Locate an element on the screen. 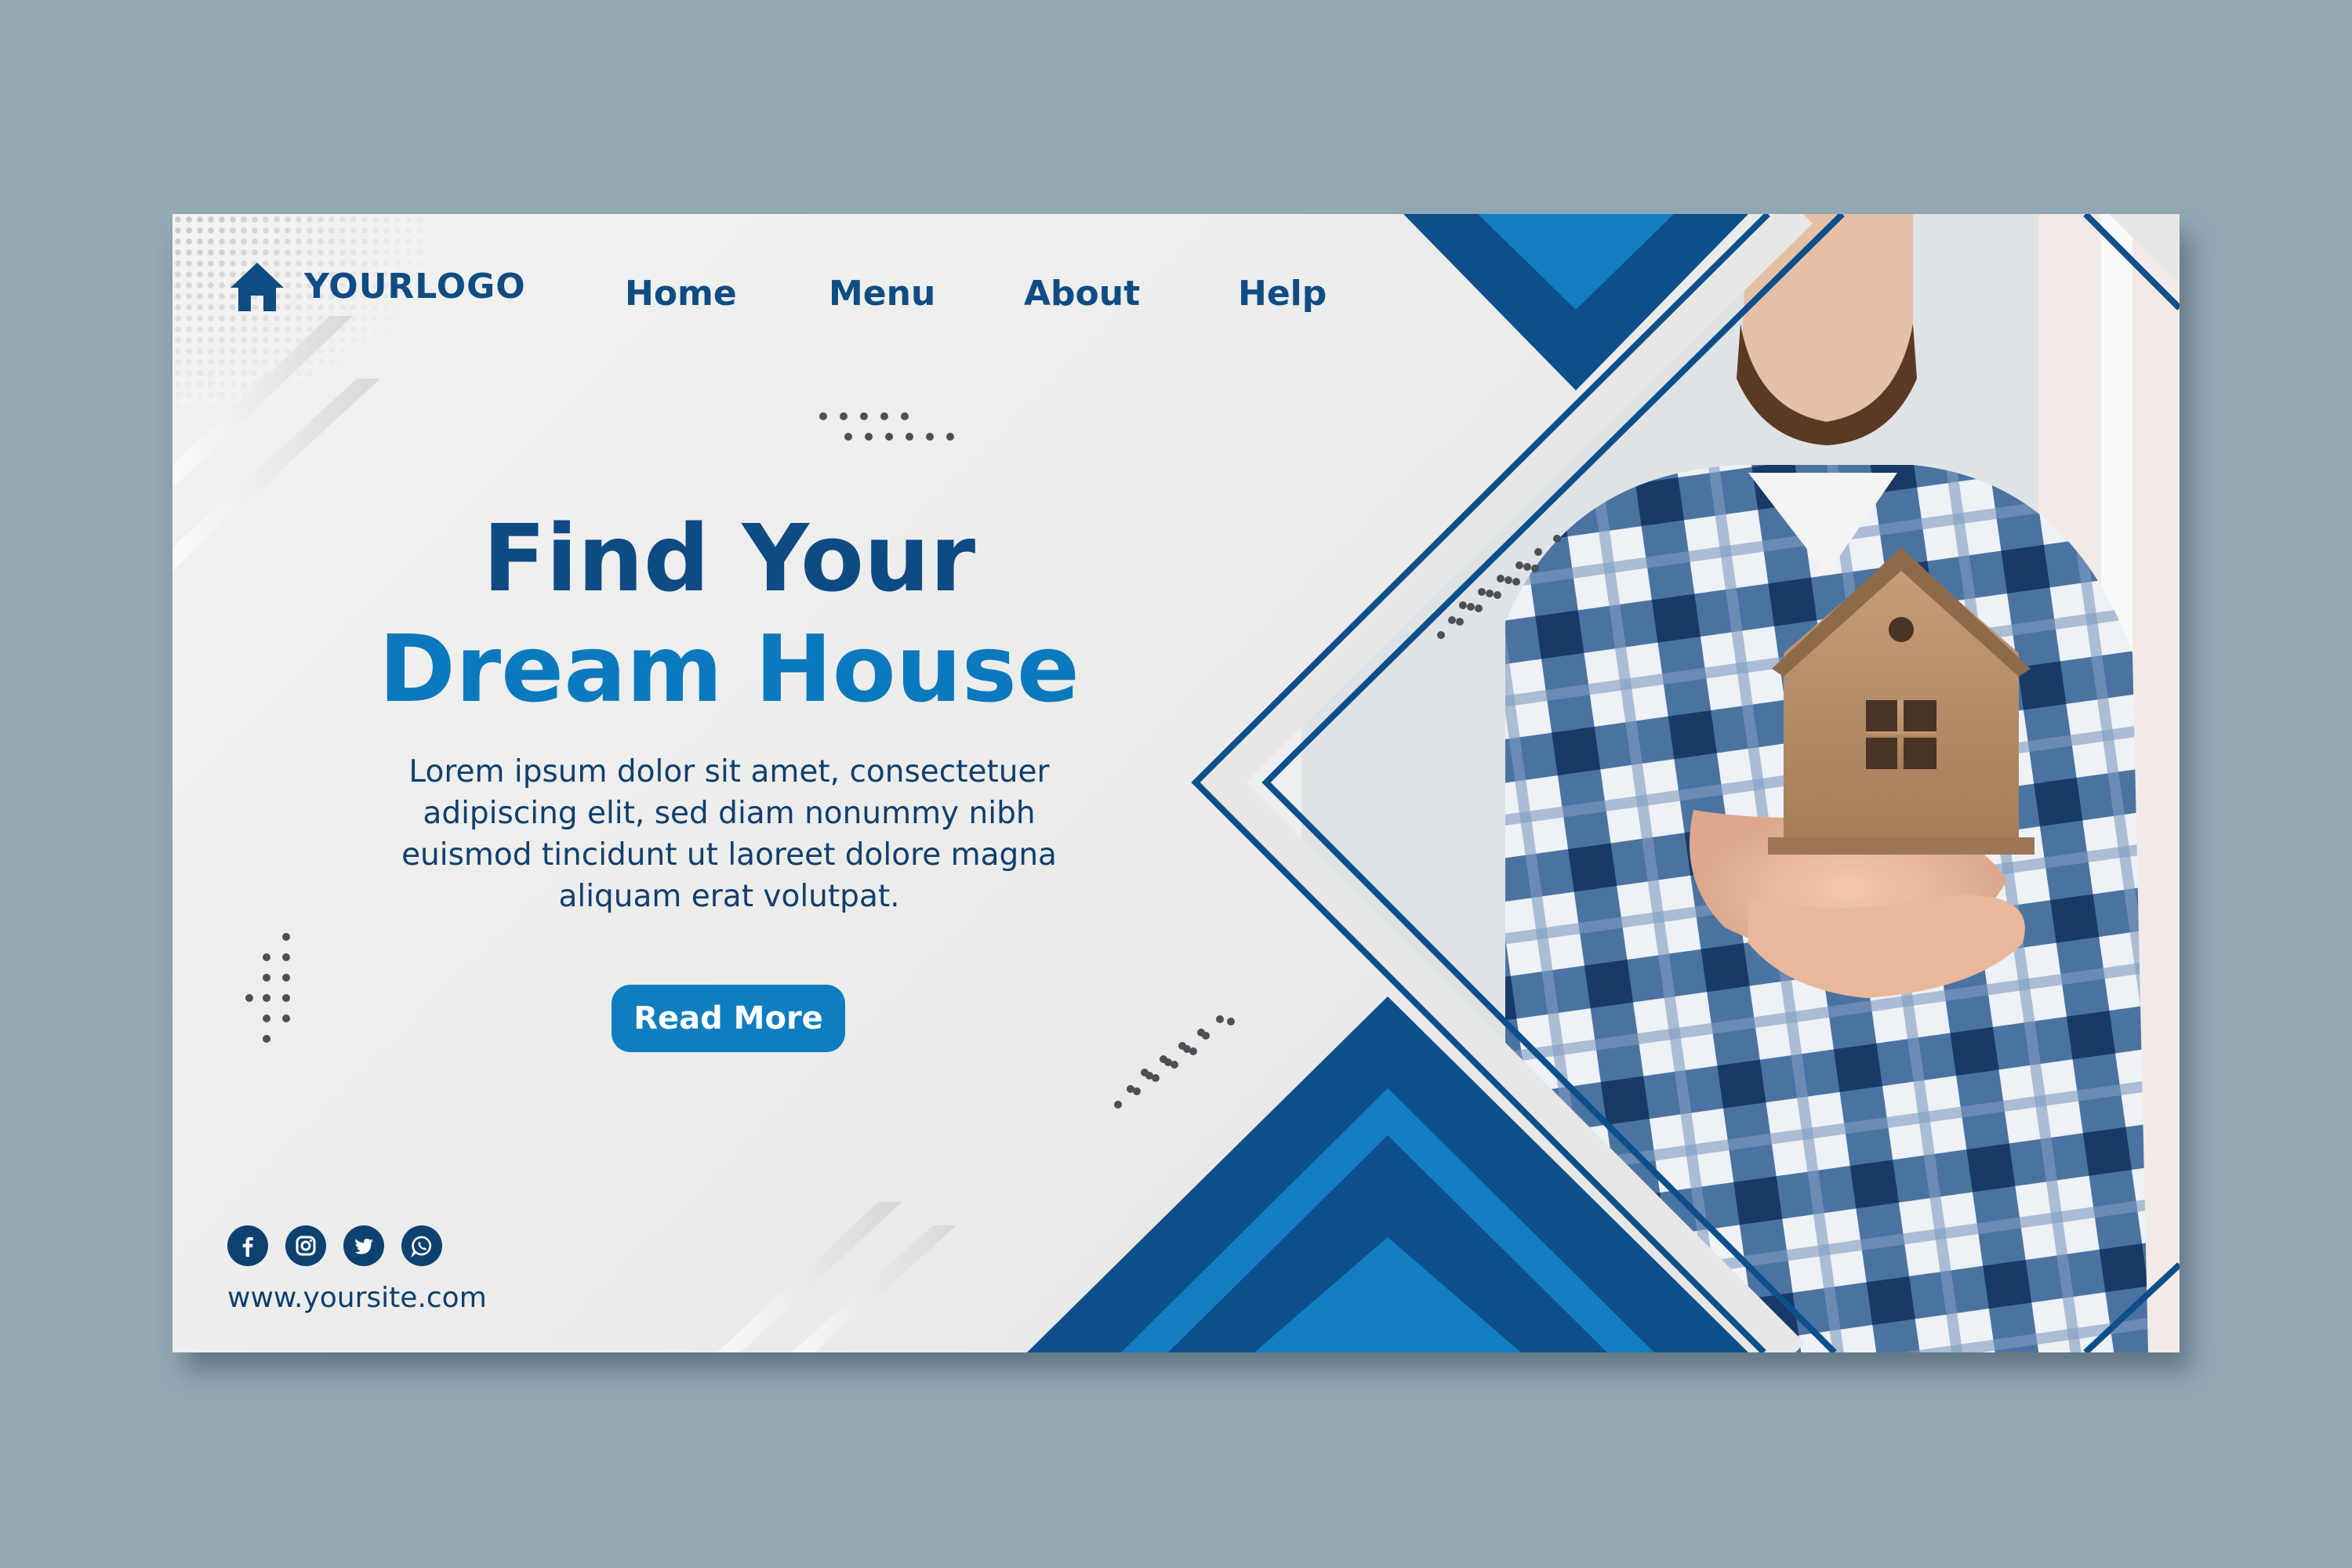  hero-title-line1: Find Your is located at coordinates (729, 558).